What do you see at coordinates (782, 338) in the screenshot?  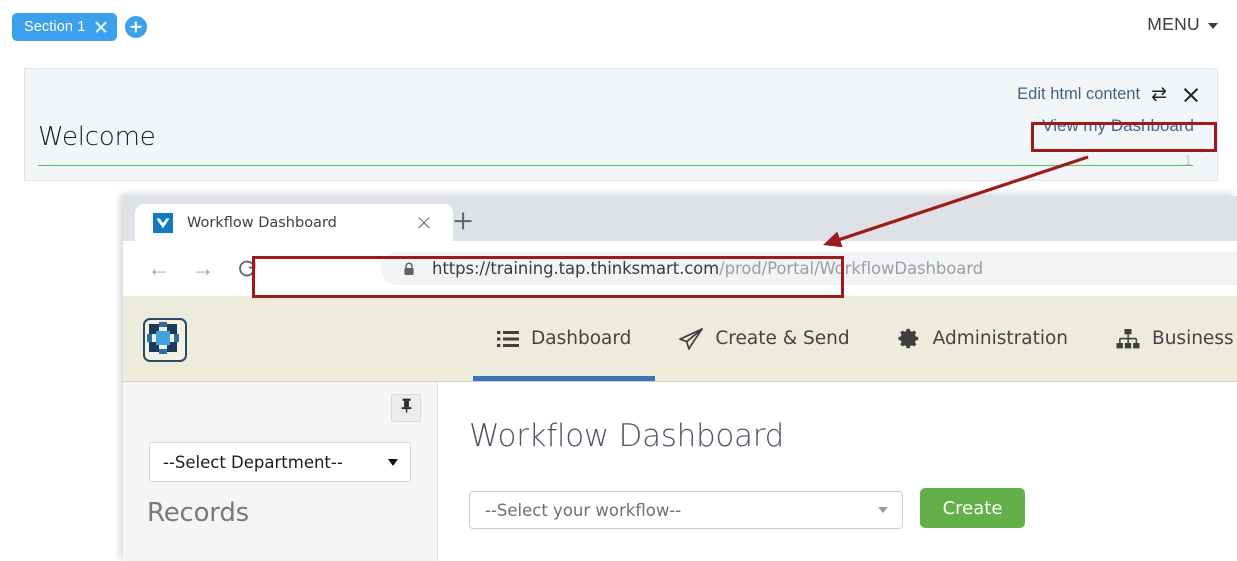 I see `nav-item-label: Create & Send` at bounding box center [782, 338].